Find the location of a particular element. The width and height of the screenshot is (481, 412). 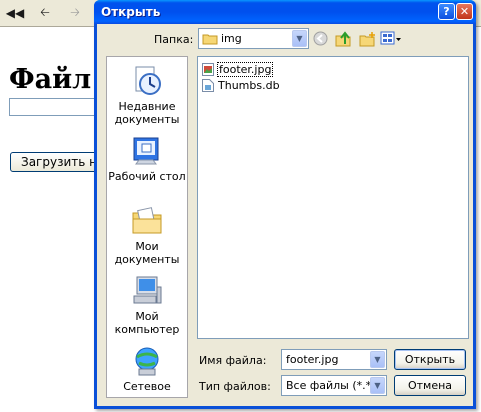

dialog-titlebar: Открыть ? ✕ is located at coordinates (285, 12).